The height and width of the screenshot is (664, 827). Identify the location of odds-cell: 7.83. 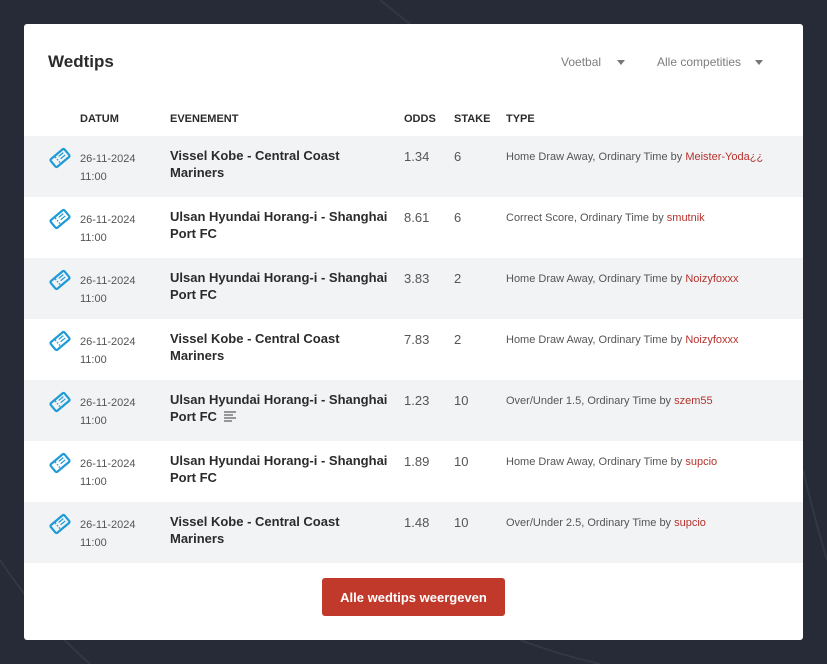
(417, 339).